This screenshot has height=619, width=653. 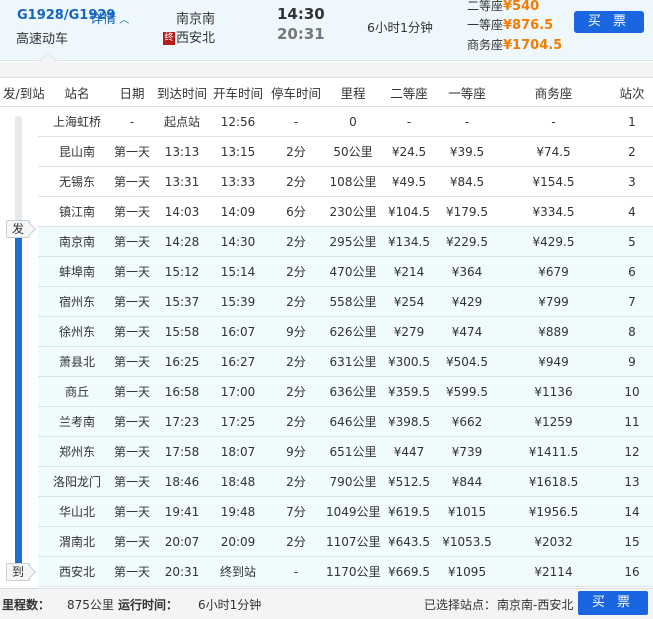 I want to click on station-name: 华山北, so click(x=76, y=512).